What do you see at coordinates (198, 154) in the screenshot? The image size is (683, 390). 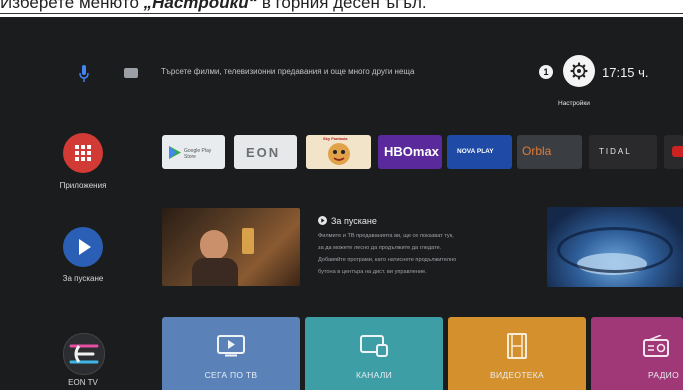 I see `app-tile-label: Google Play Store` at bounding box center [198, 154].